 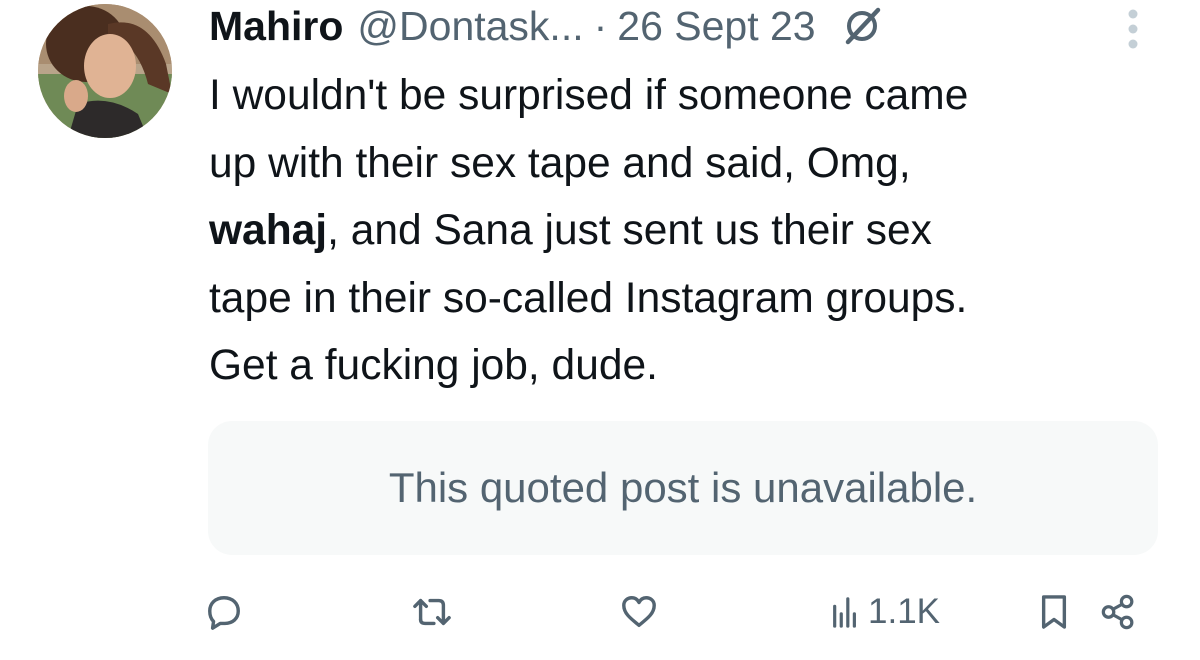 I want to click on like-icon, so click(x=639, y=612).